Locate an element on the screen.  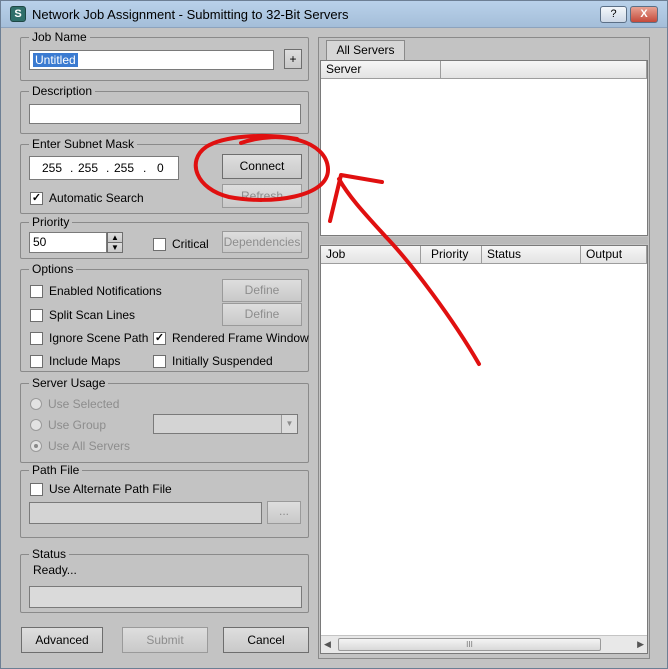
job-name-group: Job Name Untitled + is located at coordinates (164, 55).